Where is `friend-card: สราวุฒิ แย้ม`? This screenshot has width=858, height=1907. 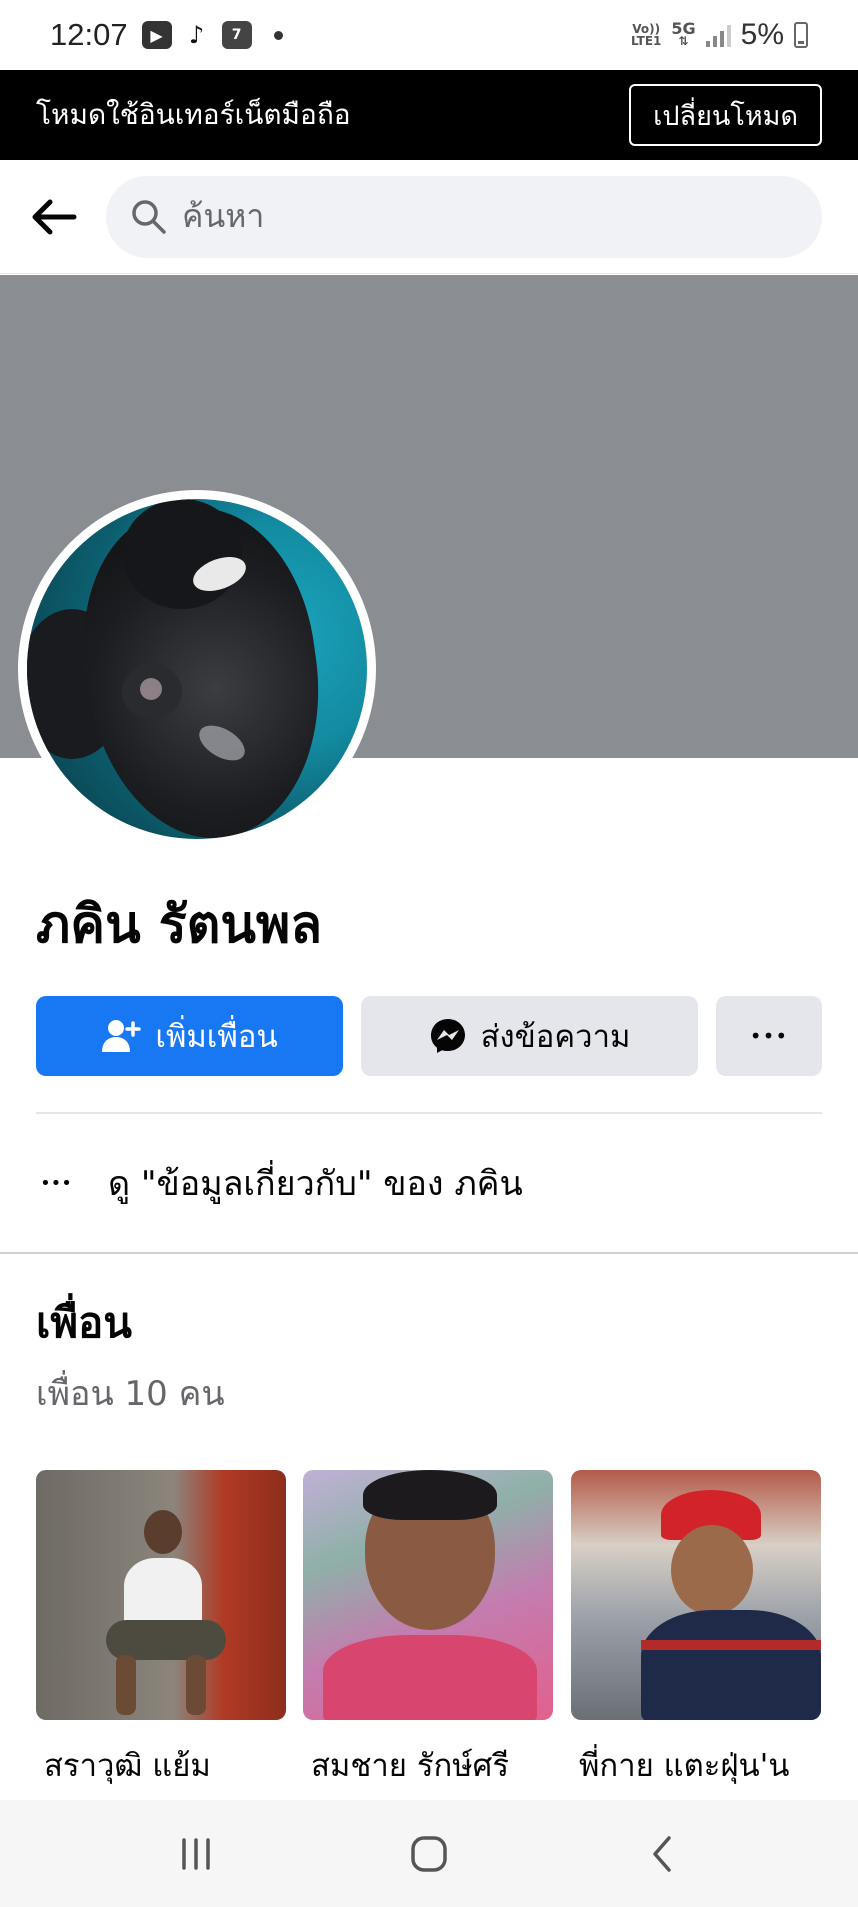 friend-card: สราวุฒิ แย้ม is located at coordinates (161, 1630).